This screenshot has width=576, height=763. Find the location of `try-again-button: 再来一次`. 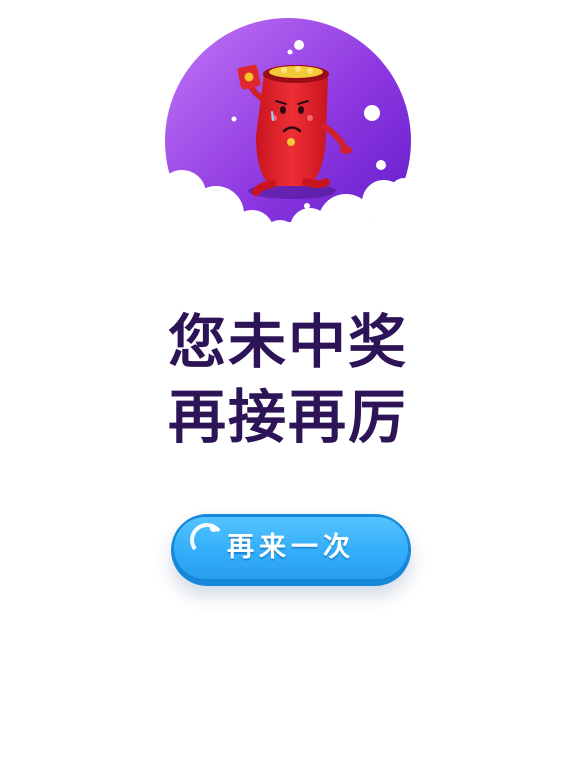

try-again-button: 再来一次 is located at coordinates (291, 550).